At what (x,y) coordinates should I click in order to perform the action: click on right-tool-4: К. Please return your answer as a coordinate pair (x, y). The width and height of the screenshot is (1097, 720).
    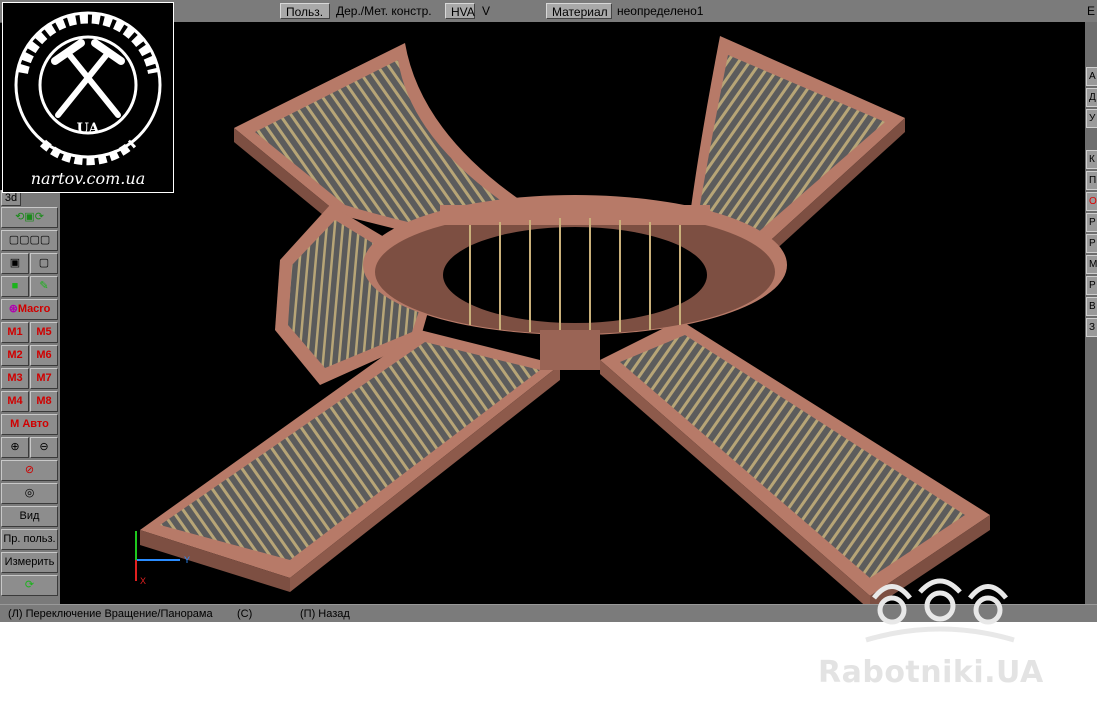
    Looking at the image, I should click on (1091, 159).